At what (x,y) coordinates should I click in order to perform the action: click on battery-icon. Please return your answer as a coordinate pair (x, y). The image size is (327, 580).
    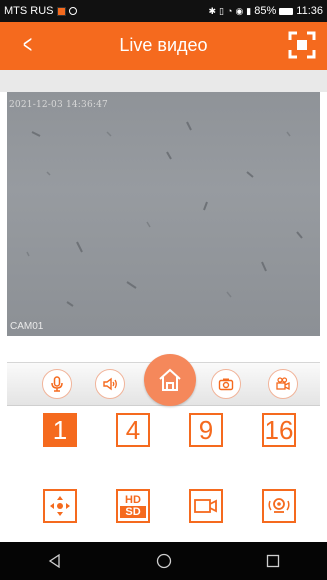
    Looking at the image, I should click on (286, 11).